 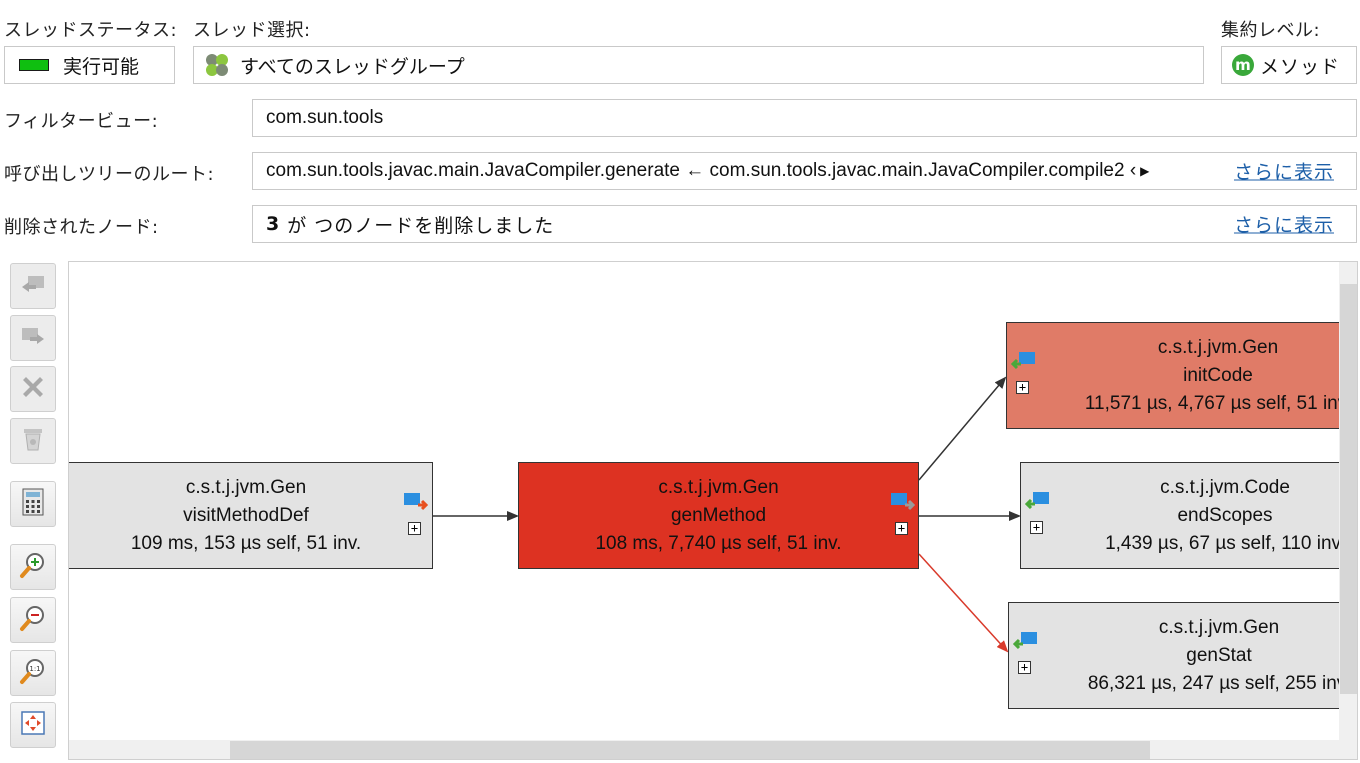 I want to click on zoom-out-icon, so click(x=33, y=620).